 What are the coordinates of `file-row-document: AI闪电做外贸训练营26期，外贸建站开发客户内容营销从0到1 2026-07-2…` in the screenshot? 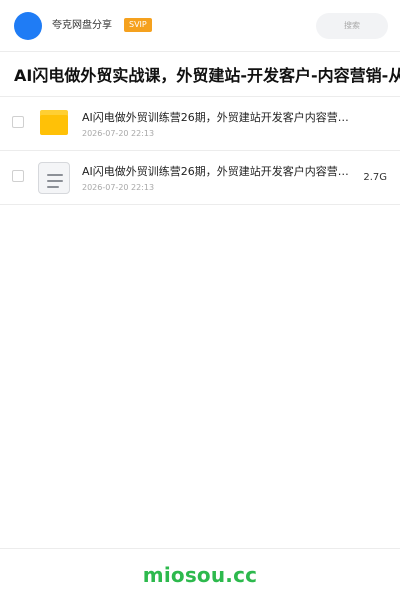 It's located at (200, 178).